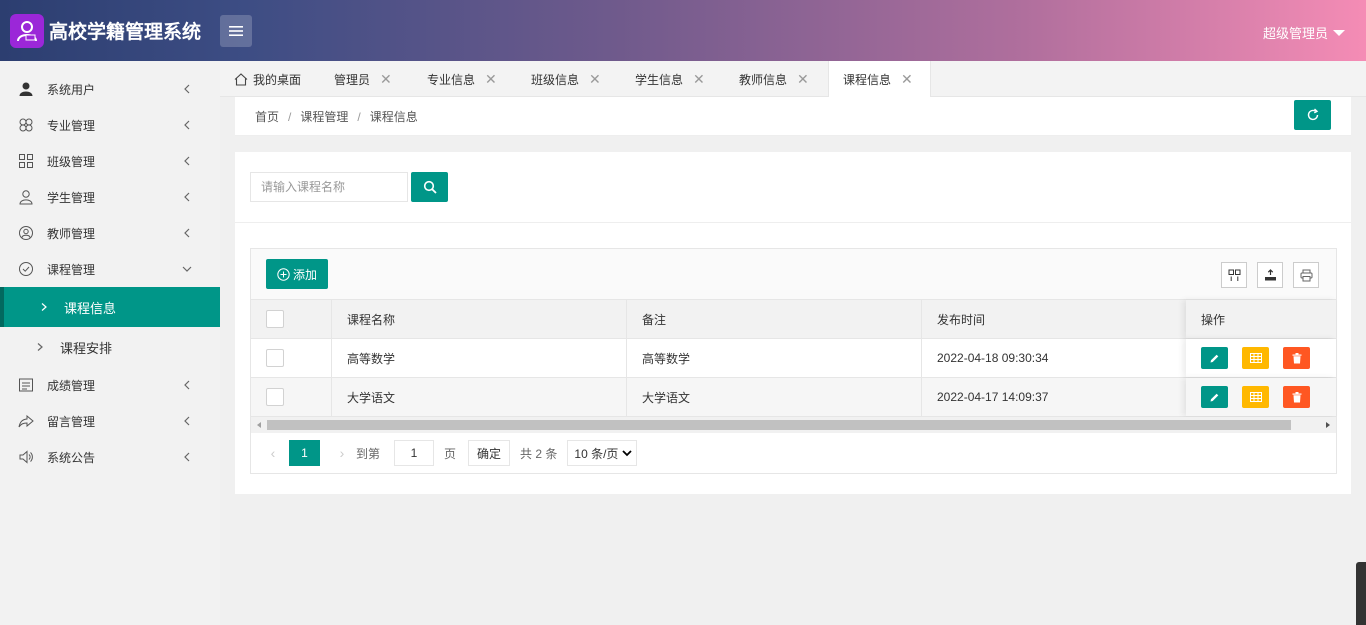  I want to click on grid-icon, so click(26, 161).